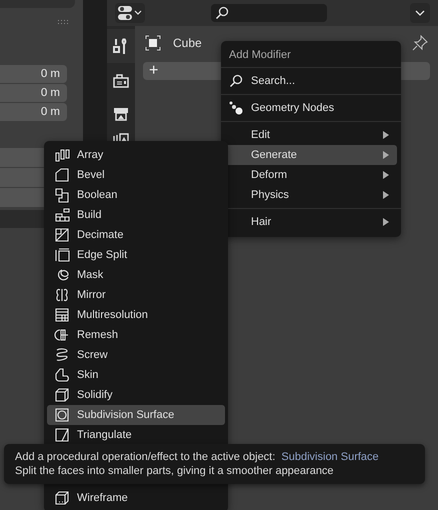 The image size is (438, 510). What do you see at coordinates (121, 81) in the screenshot?
I see `camera-icon` at bounding box center [121, 81].